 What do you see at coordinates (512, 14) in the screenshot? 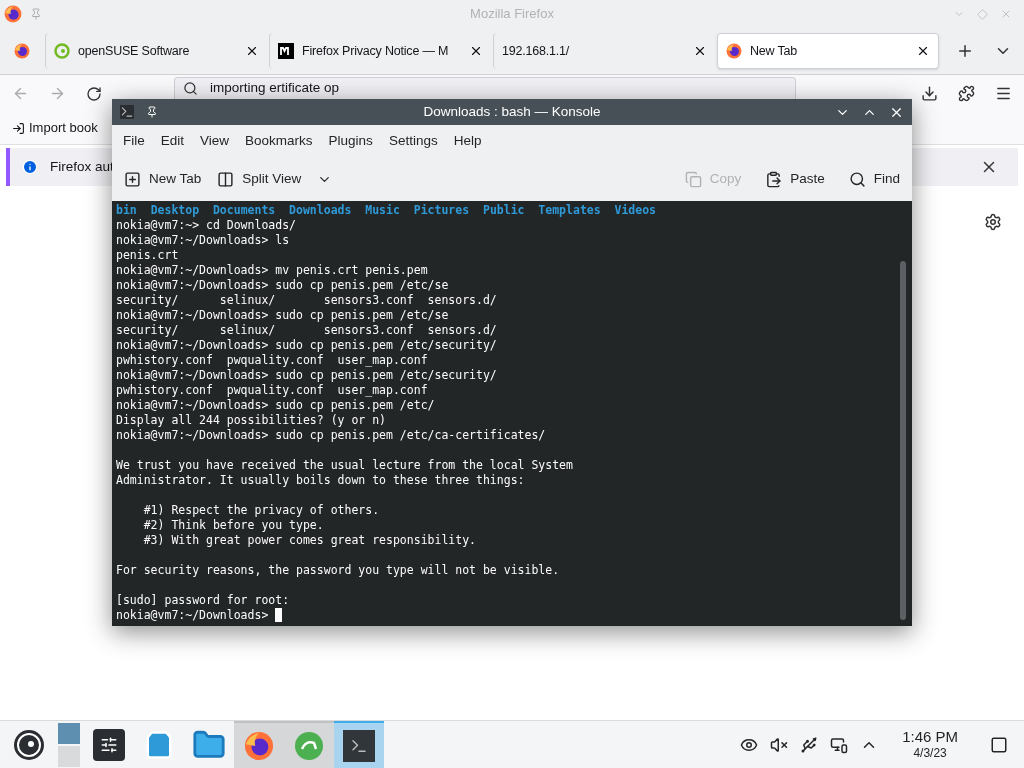
I see `window-title: Mozilla Firefox` at bounding box center [512, 14].